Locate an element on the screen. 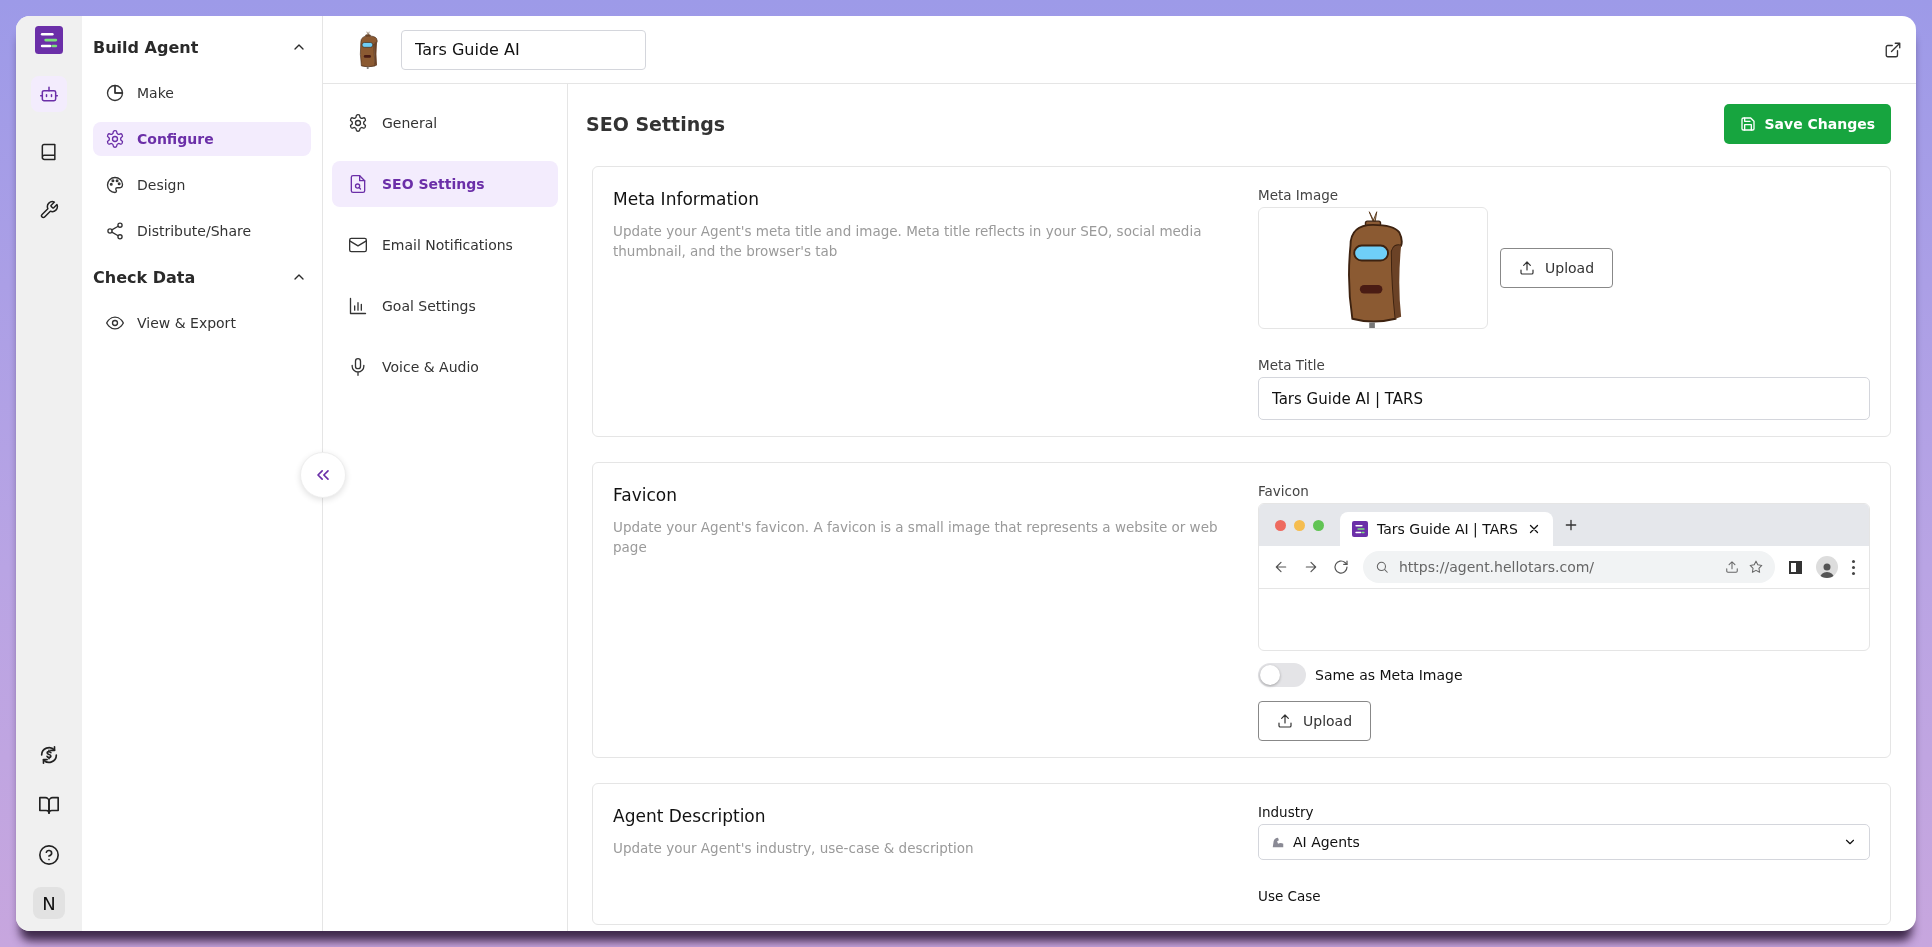 The height and width of the screenshot is (947, 1932). settings-nav-item: Goal Settings is located at coordinates (445, 306).